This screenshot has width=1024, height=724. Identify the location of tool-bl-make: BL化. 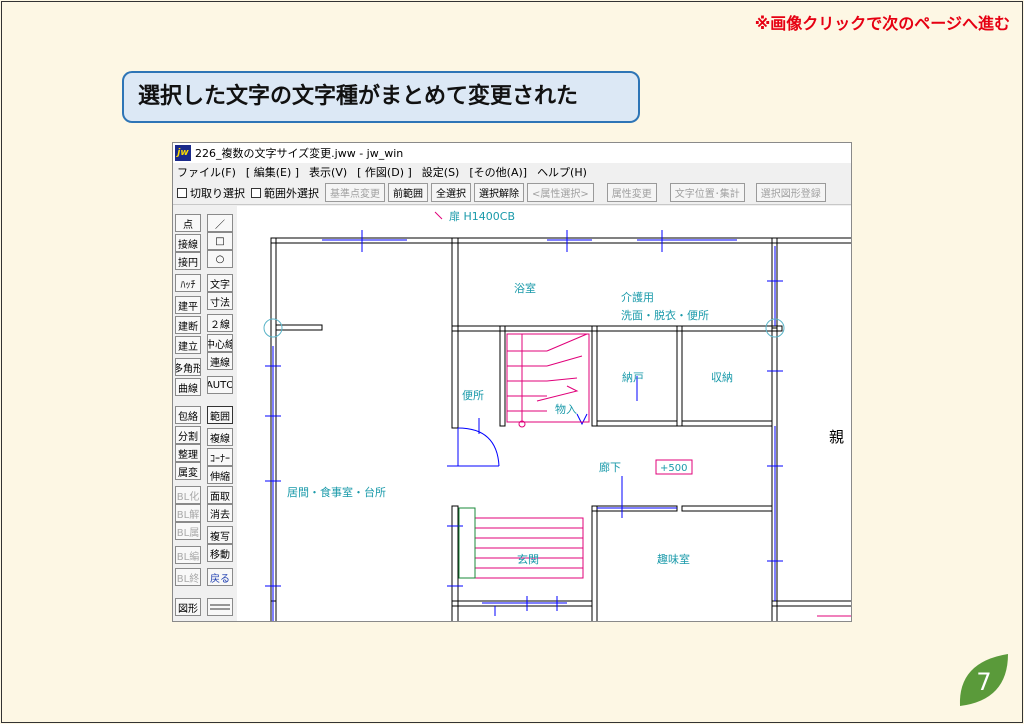
(188, 495).